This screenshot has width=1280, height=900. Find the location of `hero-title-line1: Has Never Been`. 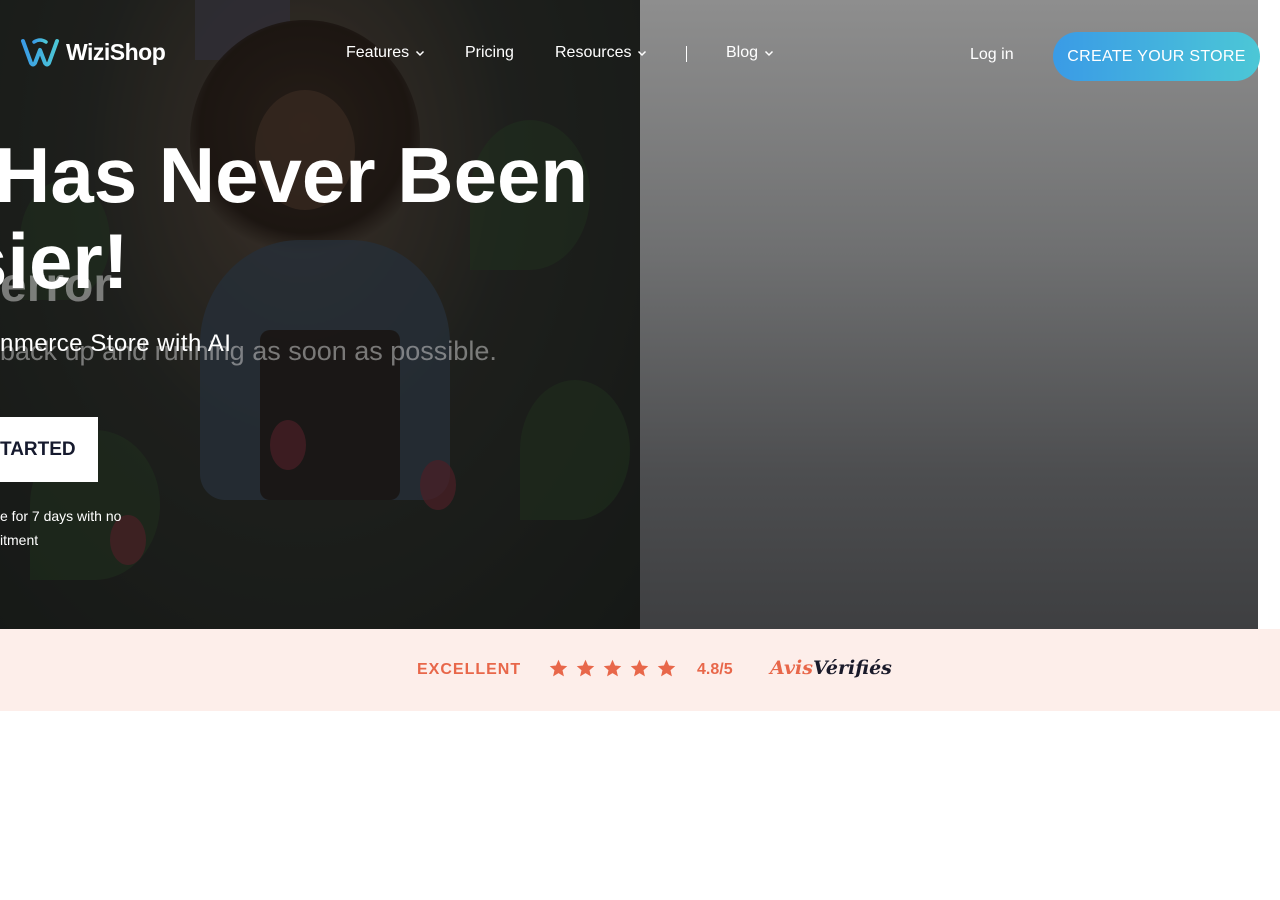

hero-title-line1: Has Never Been is located at coordinates (294, 175).